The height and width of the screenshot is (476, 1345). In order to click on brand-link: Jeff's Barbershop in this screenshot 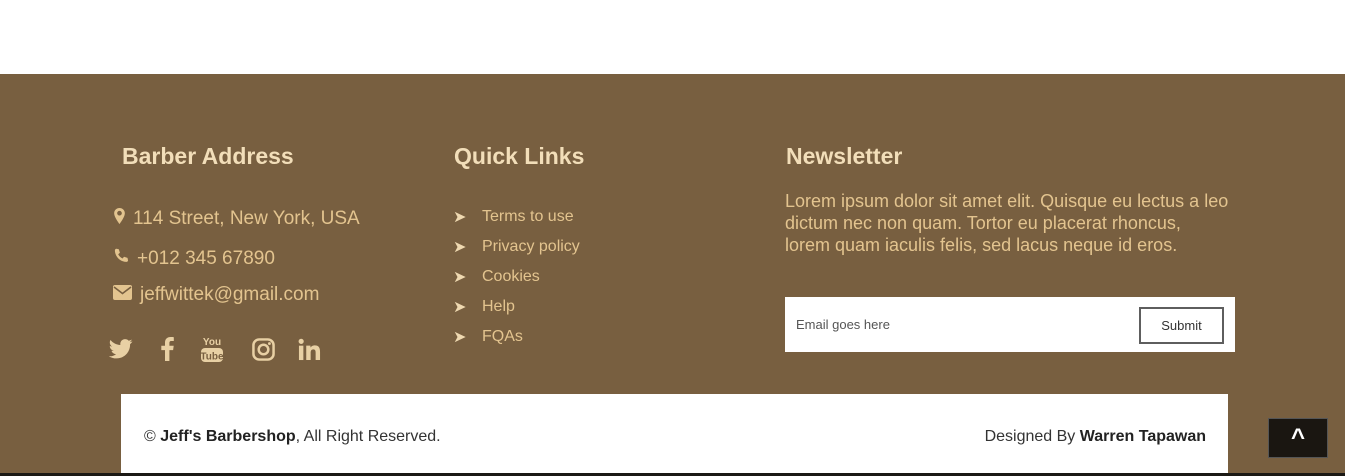, I will do `click(227, 436)`.